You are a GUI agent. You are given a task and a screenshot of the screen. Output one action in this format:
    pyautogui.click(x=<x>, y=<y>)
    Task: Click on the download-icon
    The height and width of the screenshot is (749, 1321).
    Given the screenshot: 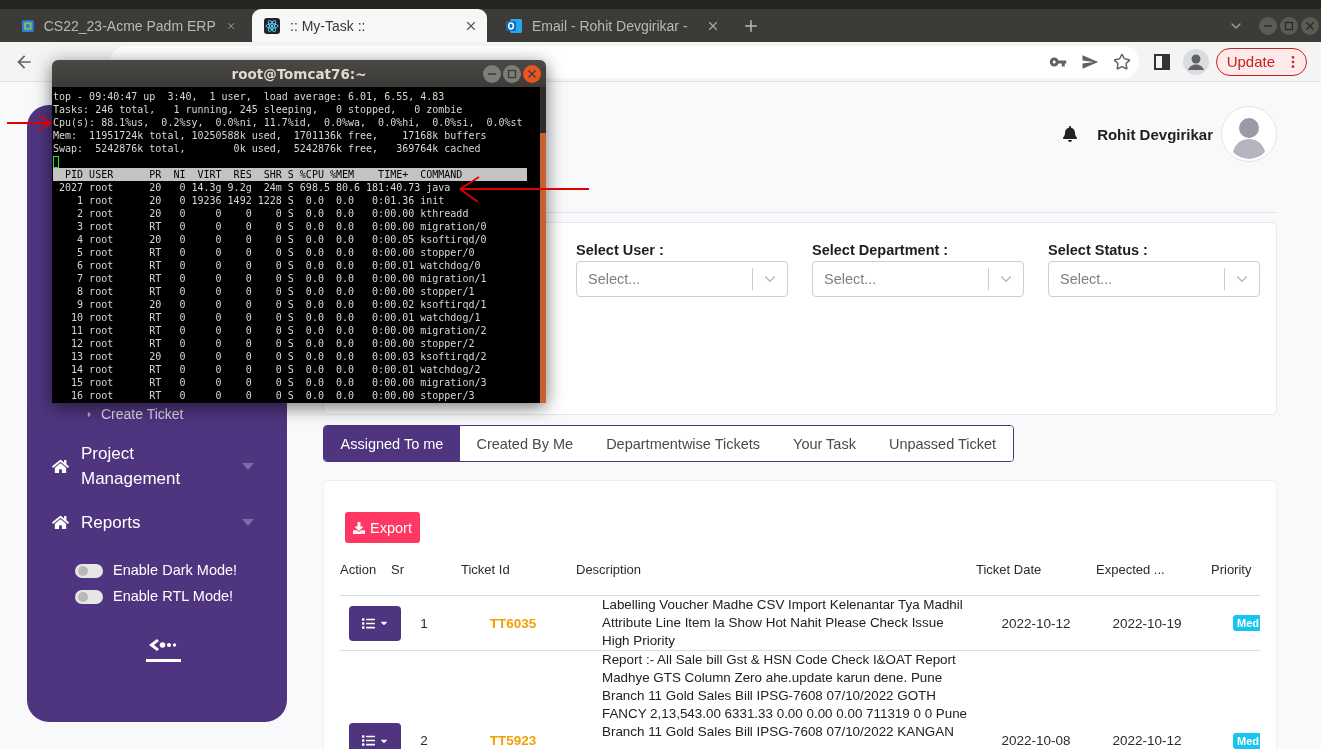 What is the action you would take?
    pyautogui.click(x=359, y=527)
    